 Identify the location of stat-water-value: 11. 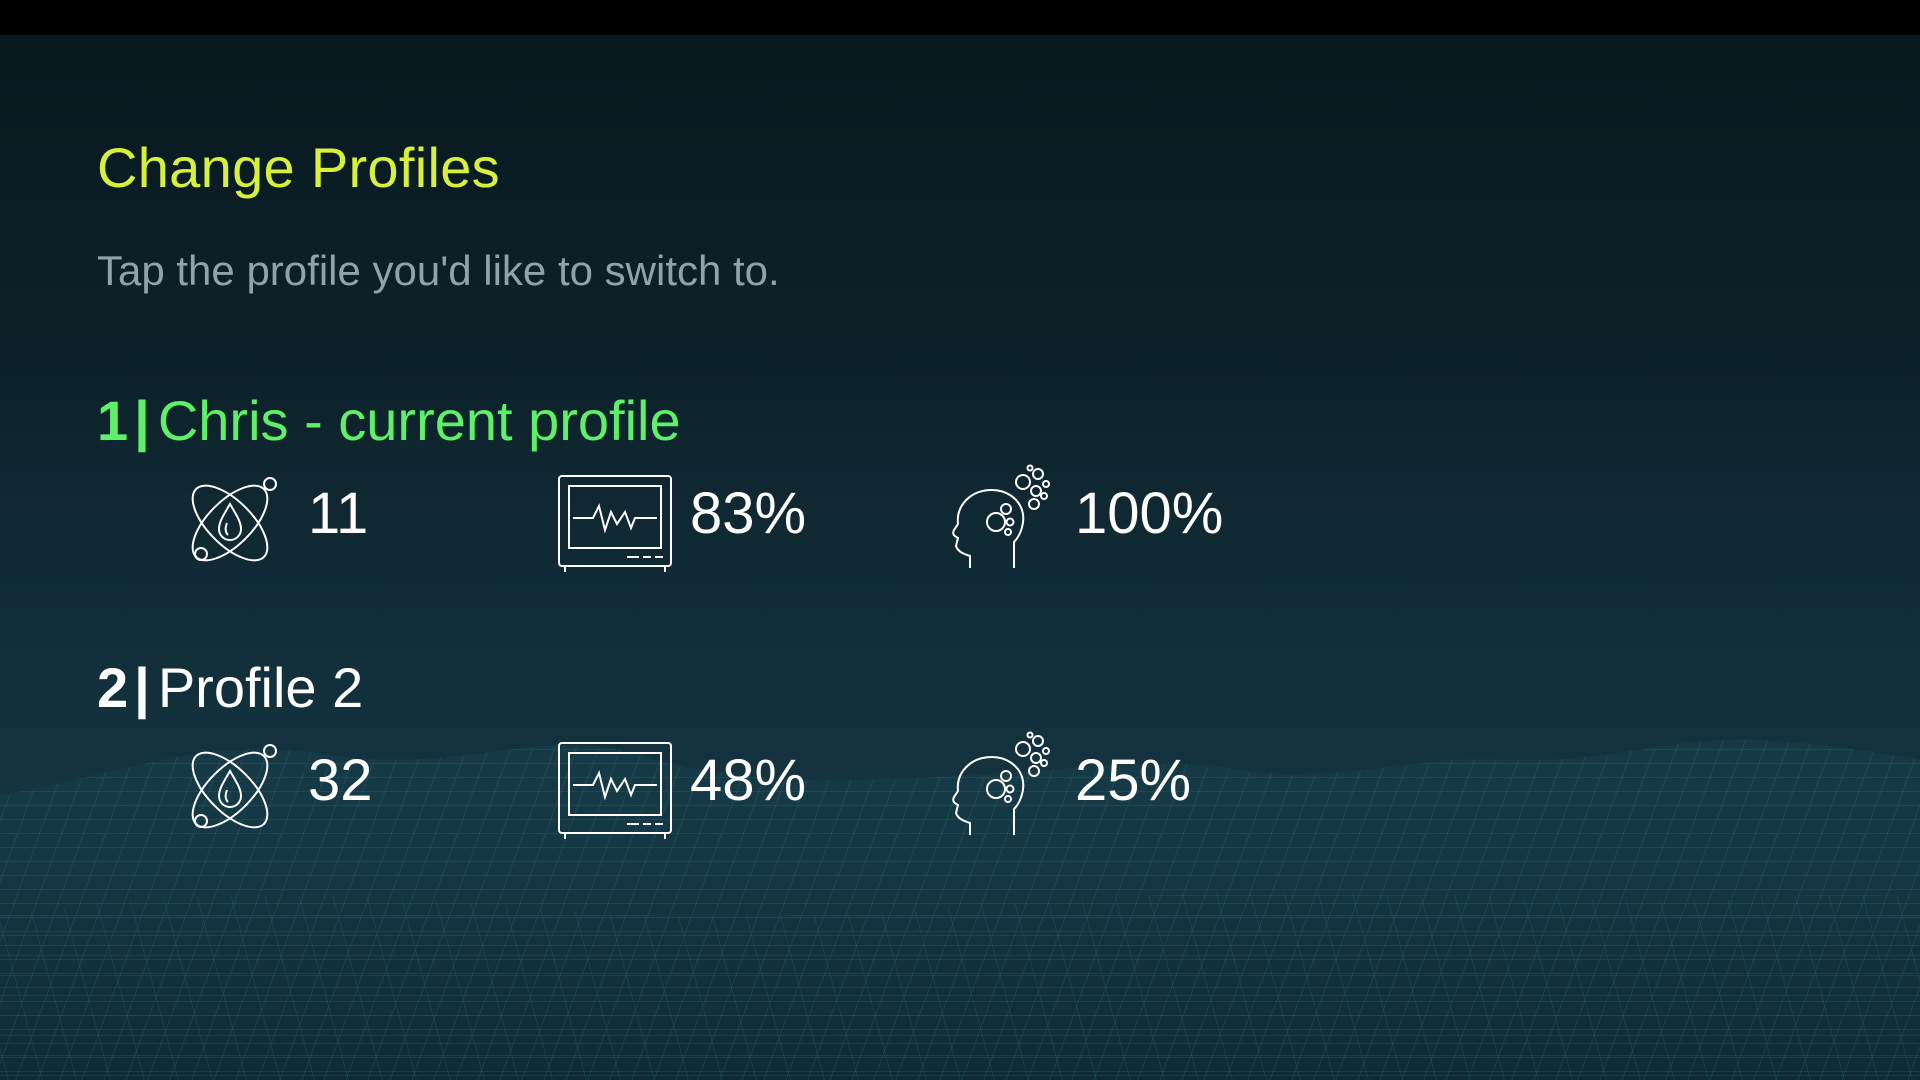
(338, 513).